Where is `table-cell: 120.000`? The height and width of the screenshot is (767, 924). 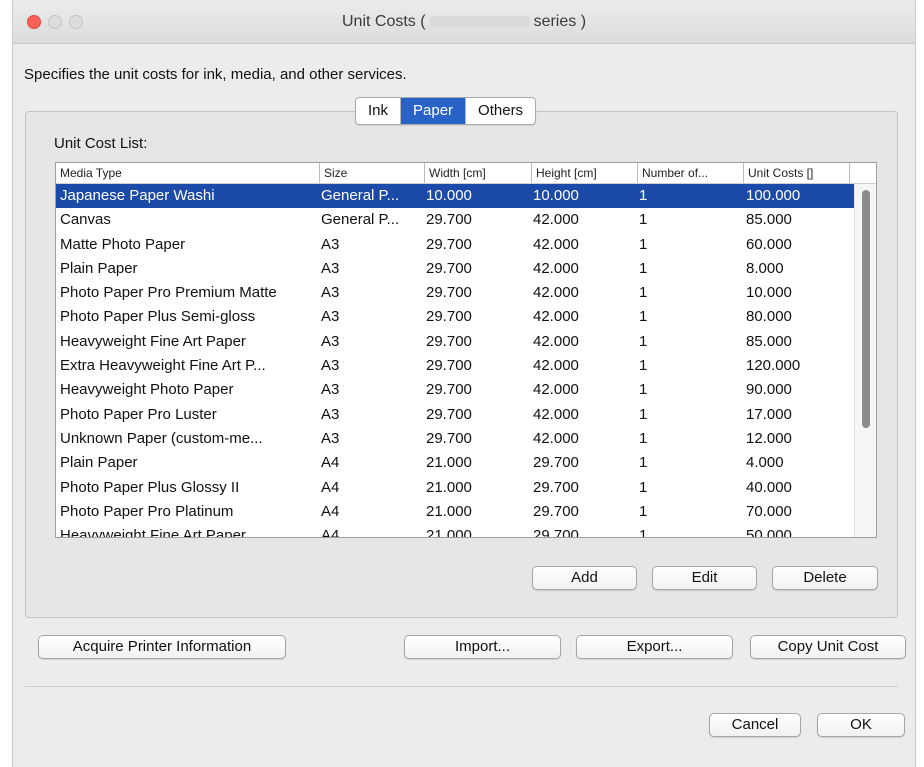
table-cell: 120.000 is located at coordinates (773, 366).